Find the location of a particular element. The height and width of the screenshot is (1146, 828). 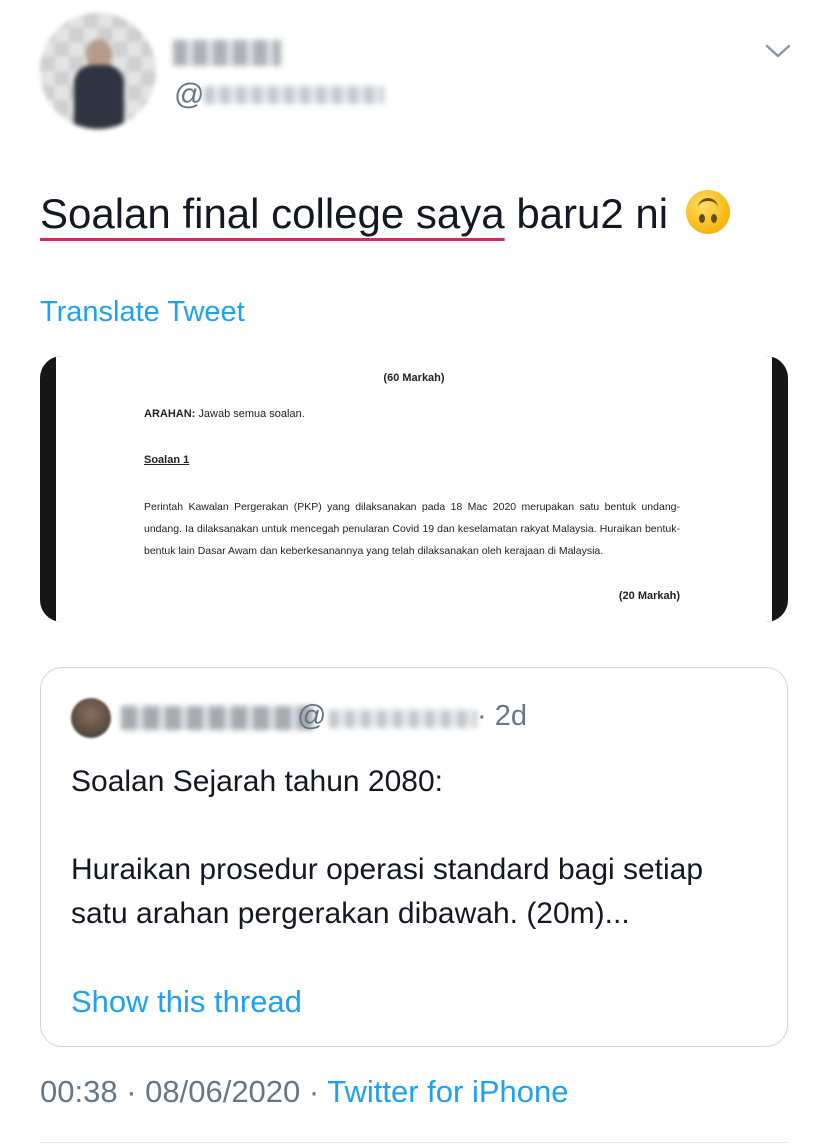

soalan-heading: Soalan 1 is located at coordinates (167, 460).